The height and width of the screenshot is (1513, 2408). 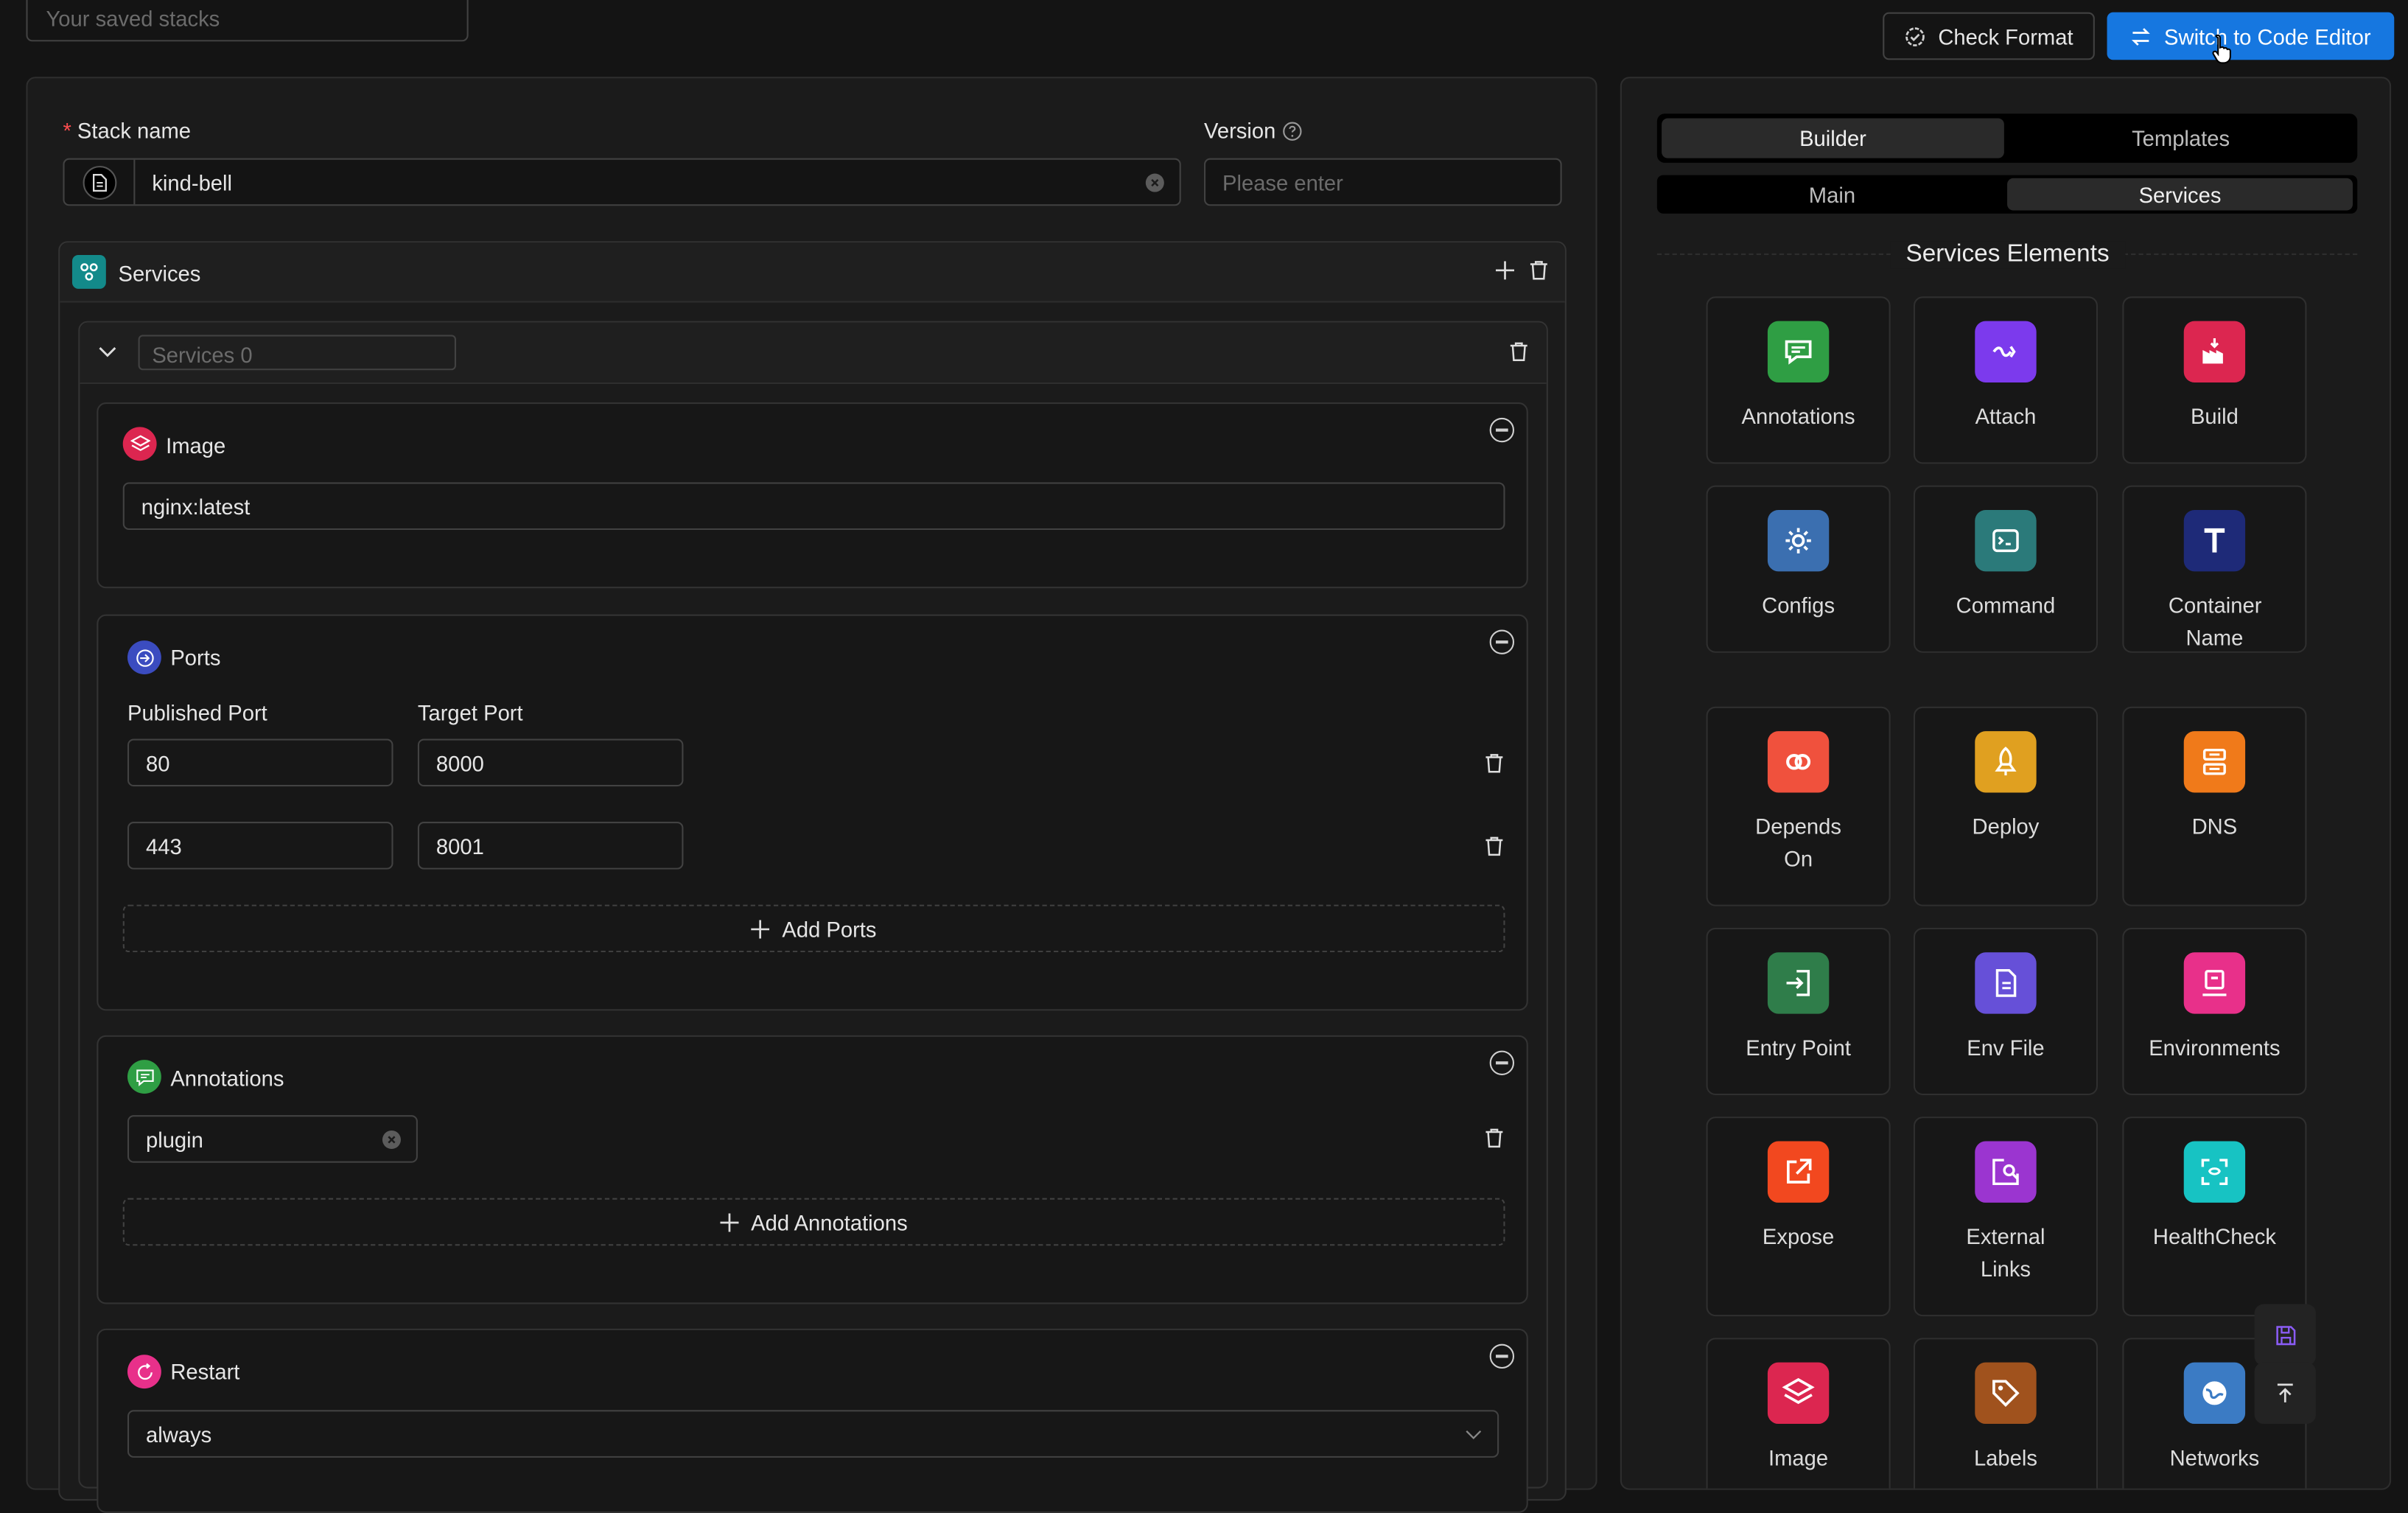 I want to click on element-tile-label: Container Name, so click(x=2215, y=621).